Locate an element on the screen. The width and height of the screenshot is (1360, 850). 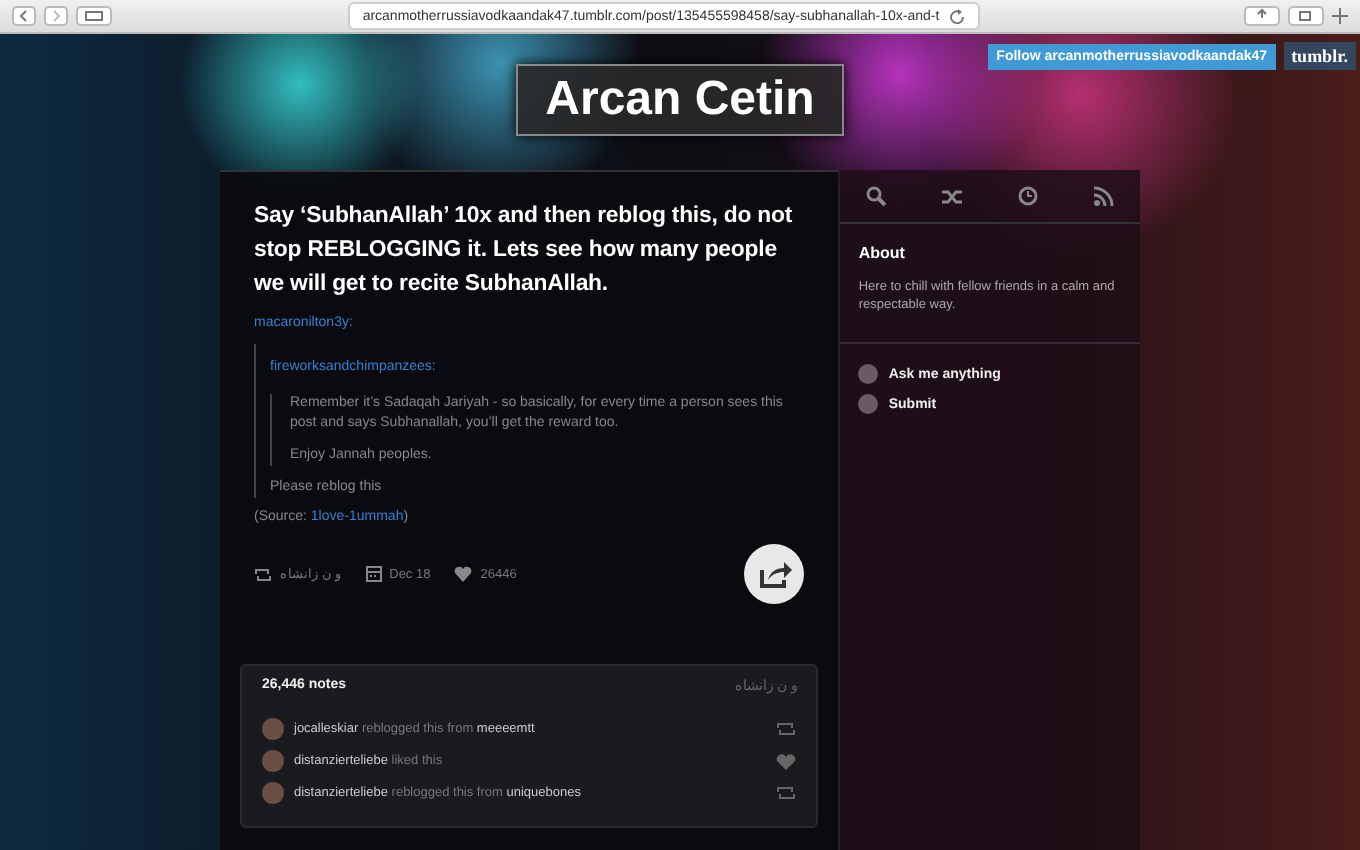
clock-icon is located at coordinates (1028, 196).